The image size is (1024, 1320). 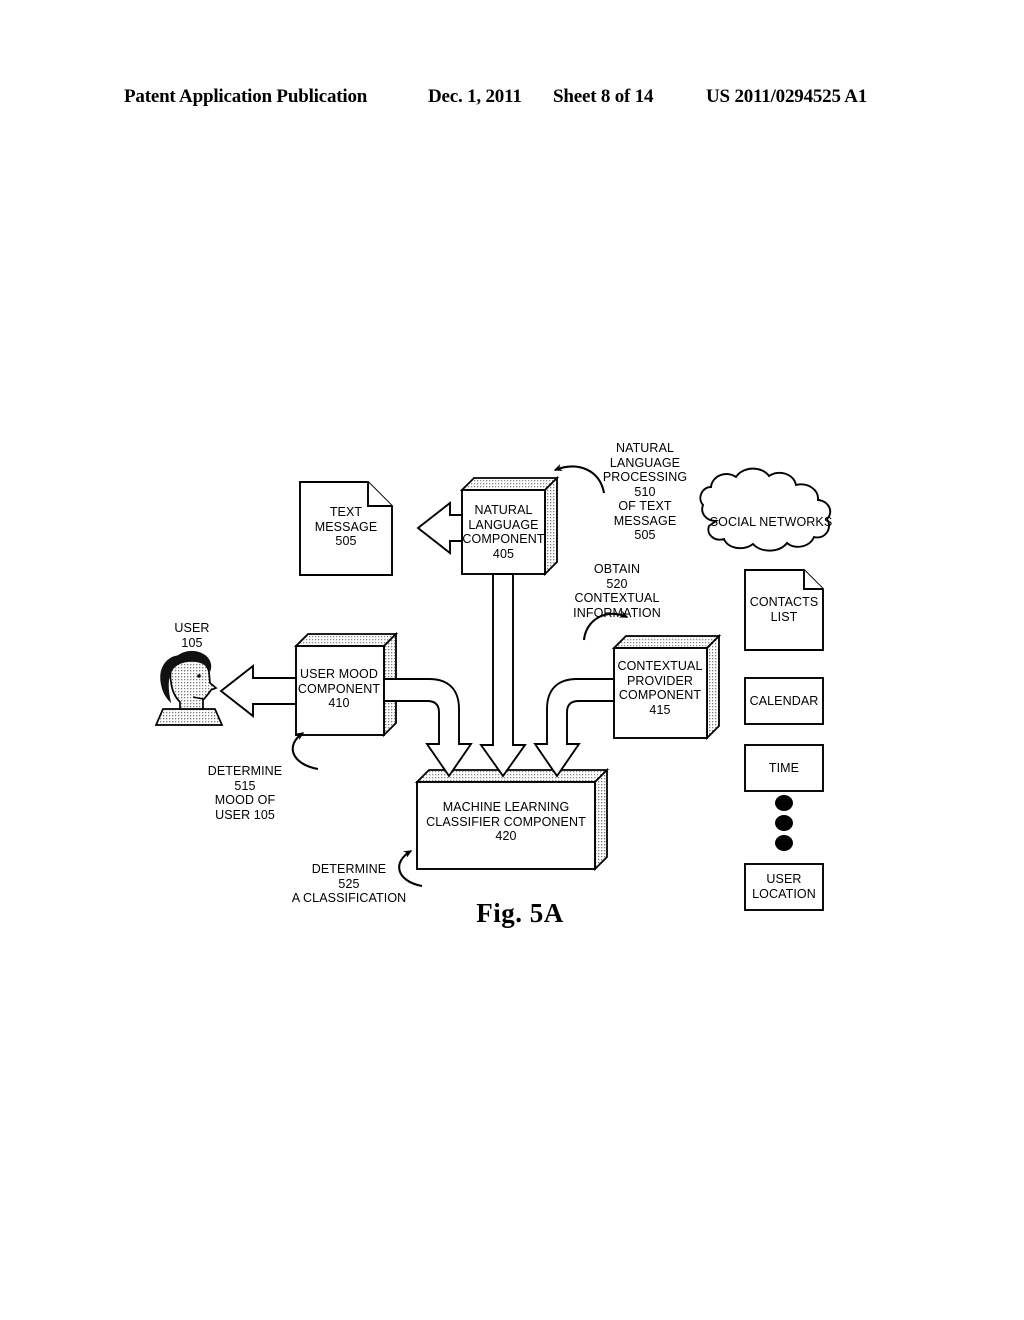 What do you see at coordinates (784, 701) in the screenshot?
I see `calendar-label: CALENDAR` at bounding box center [784, 701].